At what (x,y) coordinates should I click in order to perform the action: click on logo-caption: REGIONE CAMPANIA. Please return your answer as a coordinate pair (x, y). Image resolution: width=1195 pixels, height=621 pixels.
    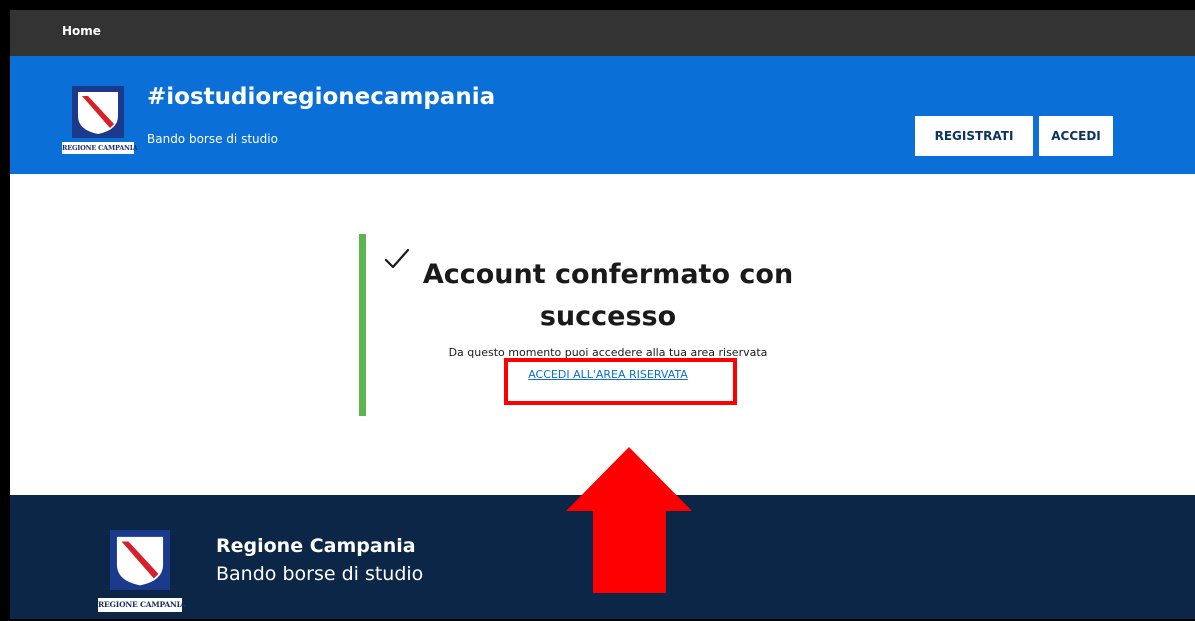
    Looking at the image, I should click on (100, 148).